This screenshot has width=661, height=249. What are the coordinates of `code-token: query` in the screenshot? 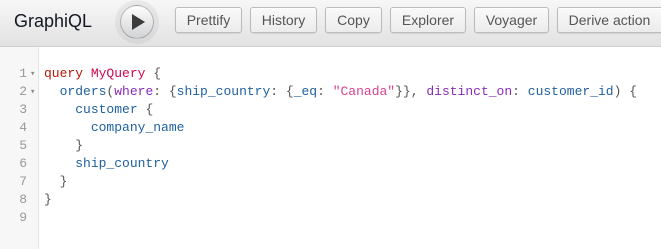 It's located at (64, 73).